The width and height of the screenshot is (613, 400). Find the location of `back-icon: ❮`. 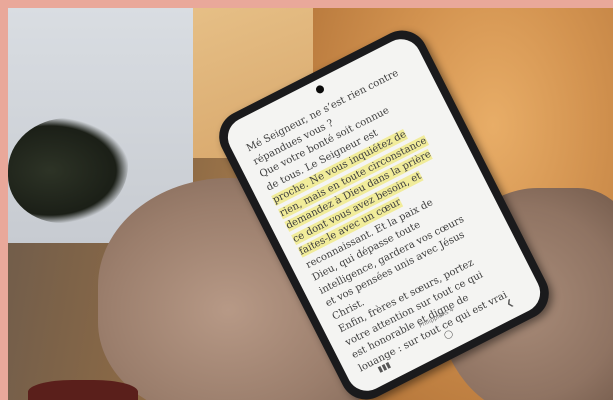

back-icon: ❮ is located at coordinates (510, 302).